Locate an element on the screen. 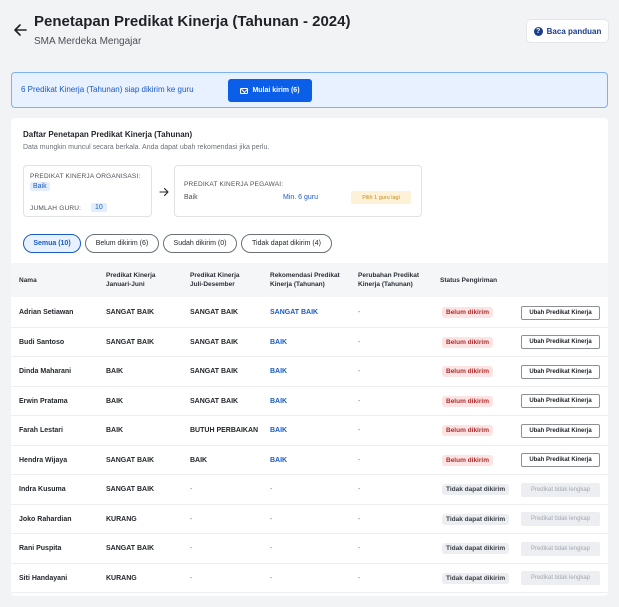 This screenshot has width=619, height=607. employee-hint-badge: Pilih 1 guru lagi is located at coordinates (381, 197).